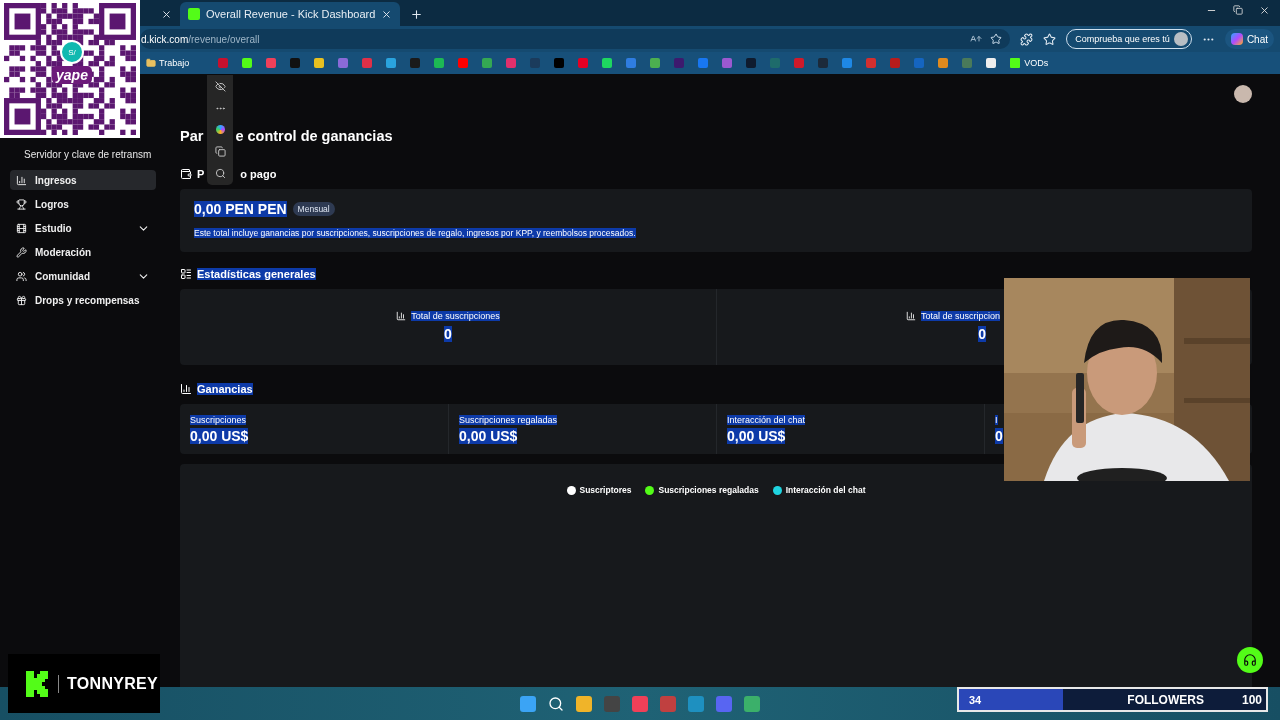 The height and width of the screenshot is (720, 1280). Describe the element at coordinates (108, 683) in the screenshot. I see `channel-name: TONNYREY` at that location.